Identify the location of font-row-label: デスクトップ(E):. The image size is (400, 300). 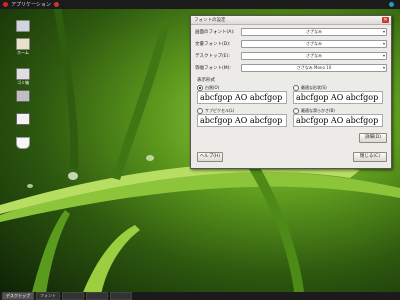
(212, 56).